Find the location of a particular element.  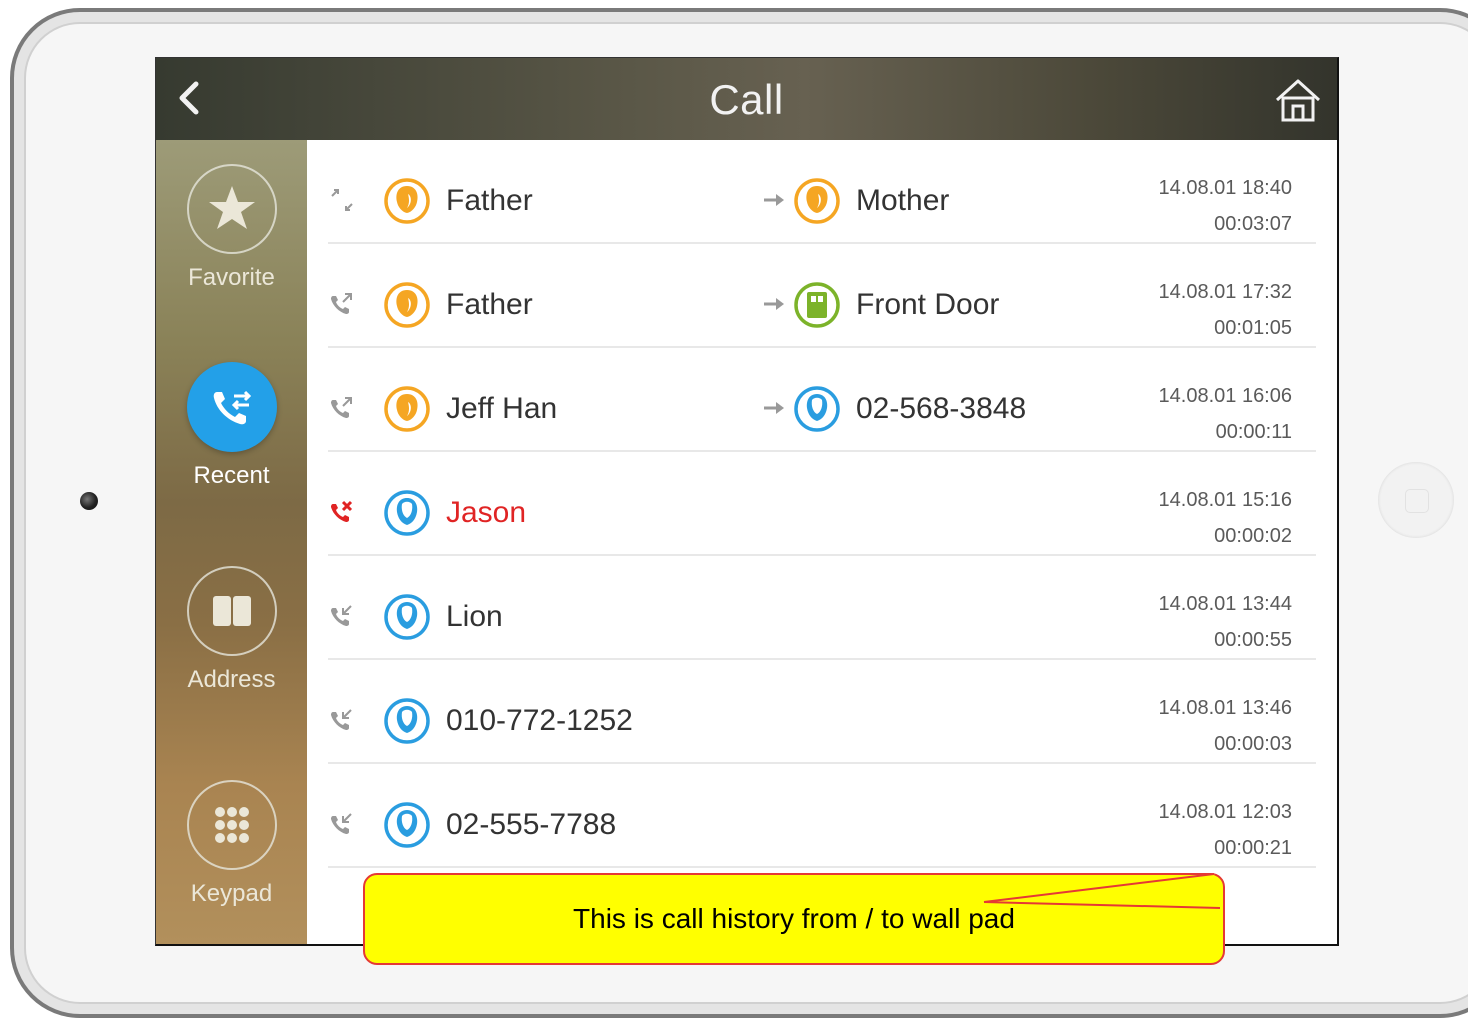

address-circle is located at coordinates (231, 611).